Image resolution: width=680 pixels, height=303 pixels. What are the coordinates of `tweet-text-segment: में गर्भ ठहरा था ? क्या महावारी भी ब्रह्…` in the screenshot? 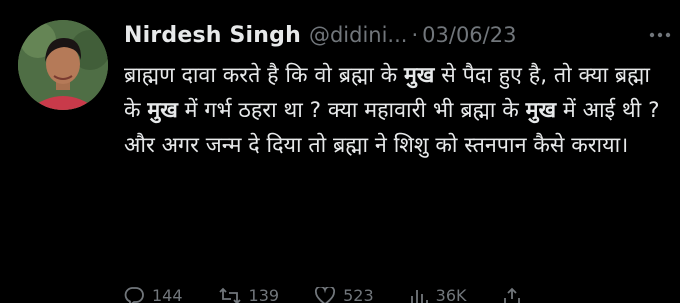 It's located at (351, 110).